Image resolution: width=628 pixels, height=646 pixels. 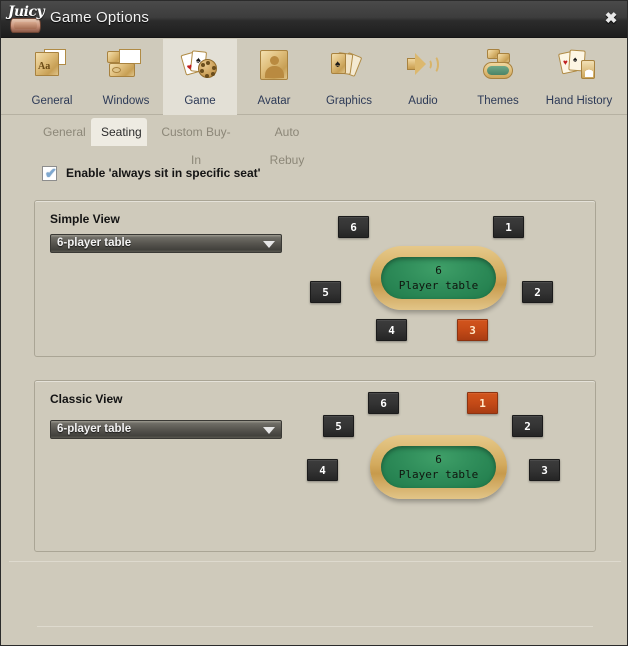 I want to click on simple-view-table-line2: Player table, so click(x=438, y=285).